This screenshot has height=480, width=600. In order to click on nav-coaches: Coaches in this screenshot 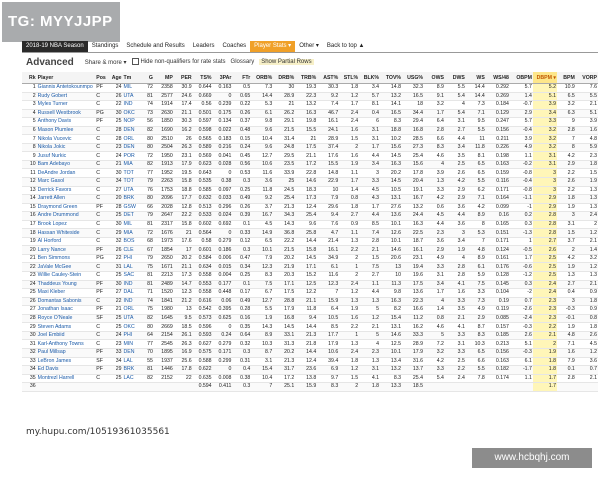, I will do `click(234, 46)`.